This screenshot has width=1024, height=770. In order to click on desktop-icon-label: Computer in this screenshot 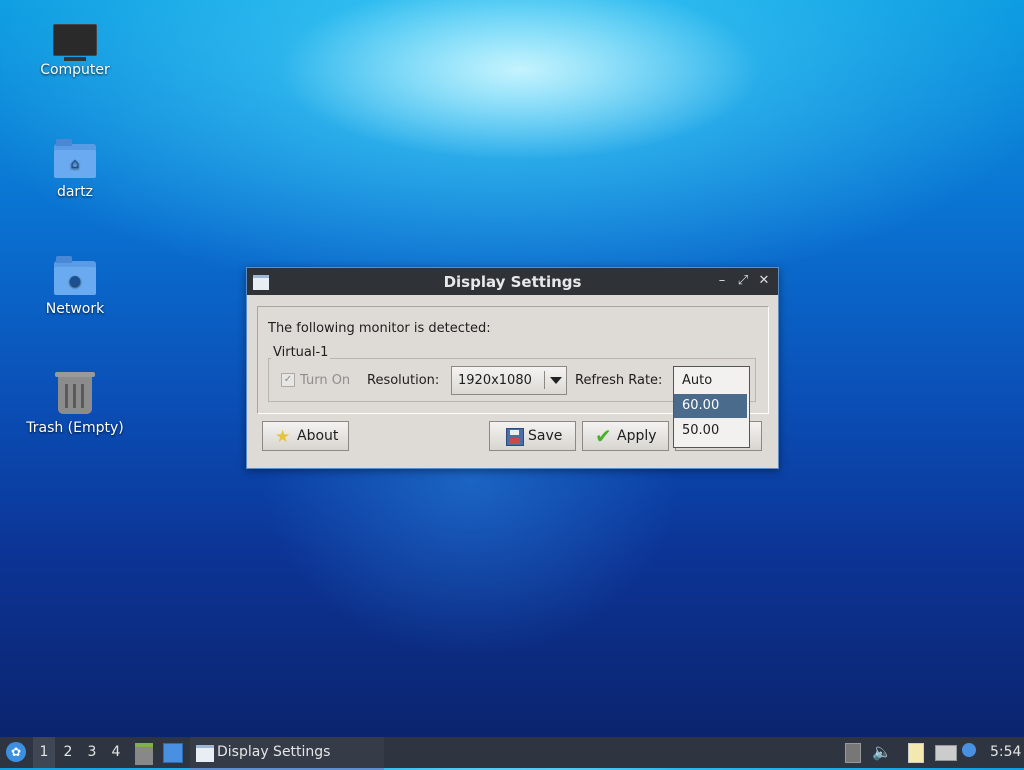, I will do `click(75, 70)`.